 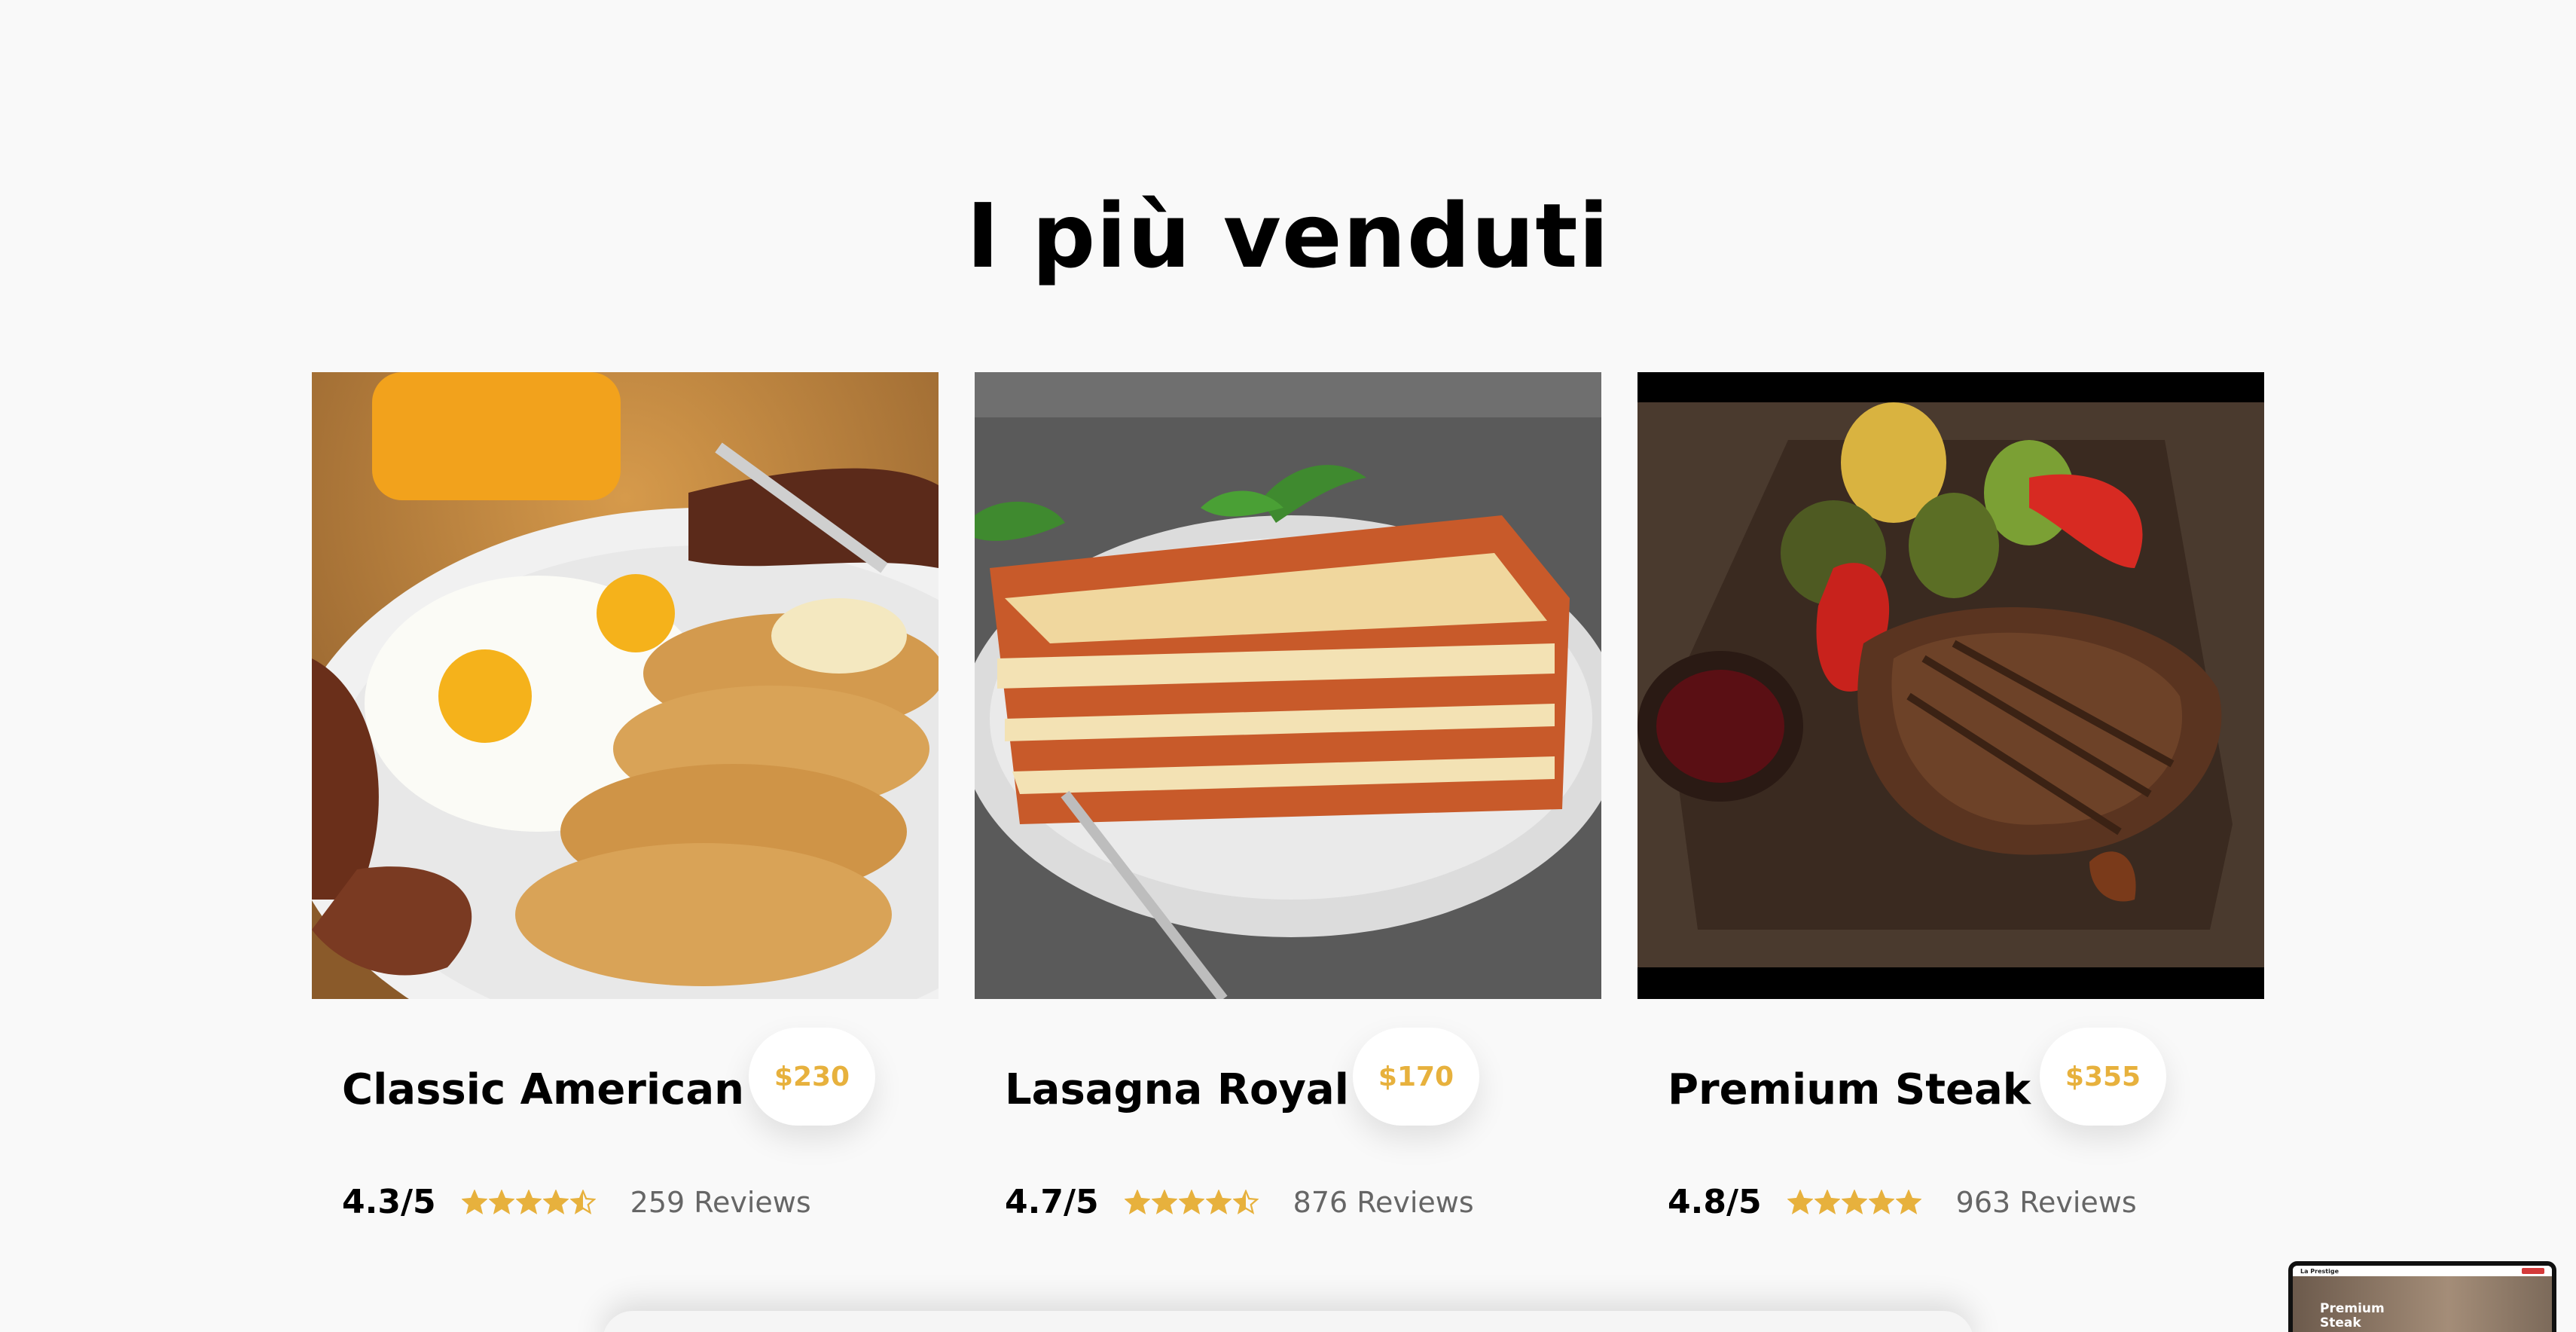 I want to click on rating-row: 4.7/5 876 Reviews, so click(x=1240, y=1202).